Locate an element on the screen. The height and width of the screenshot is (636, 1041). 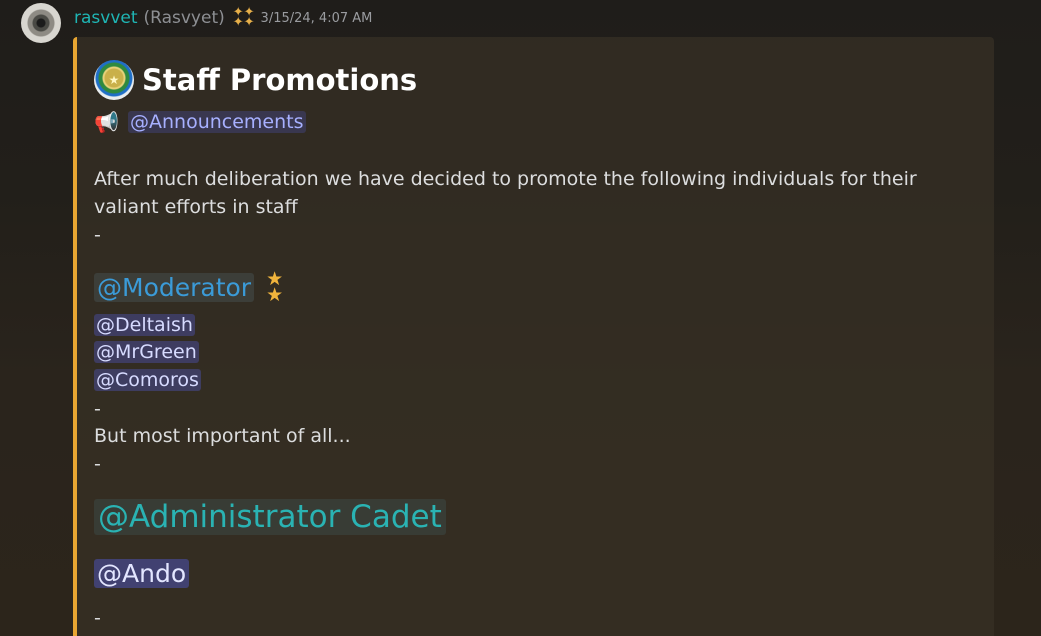
moderator-role-row: @Moderator ★ ★ is located at coordinates (189, 287).